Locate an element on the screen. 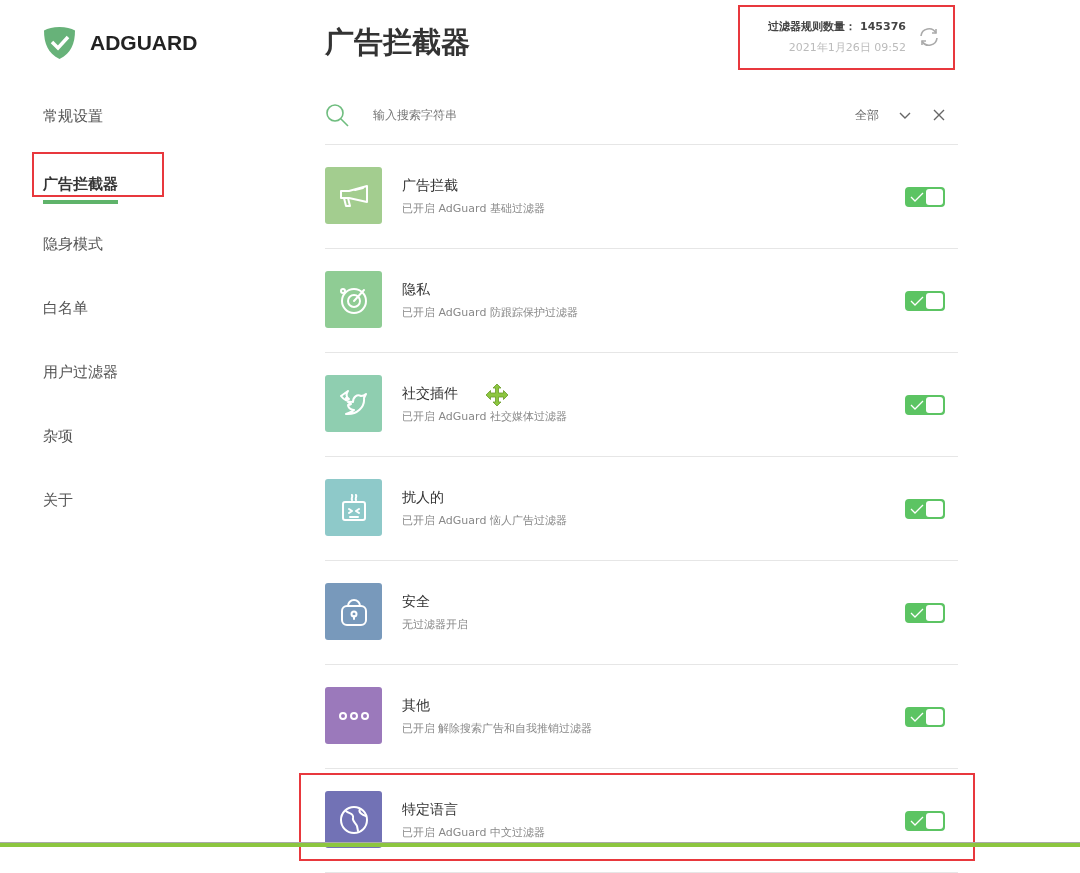 The width and height of the screenshot is (1080, 873). category-status: 已开启 AdGuard 社交媒体过滤器 is located at coordinates (485, 416).